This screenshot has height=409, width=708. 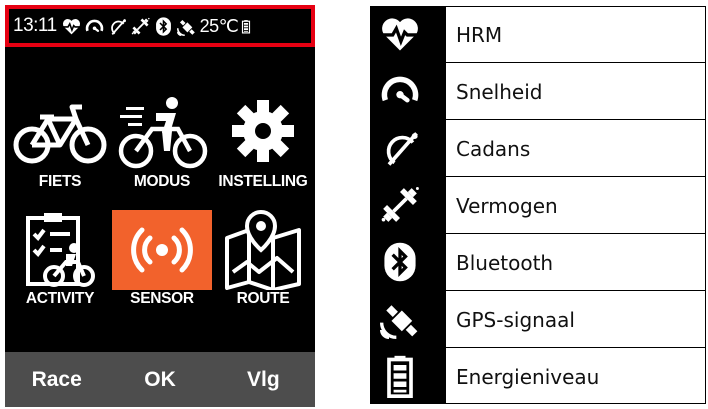 What do you see at coordinates (538, 148) in the screenshot?
I see `legend-row-cadence: Cadans` at bounding box center [538, 148].